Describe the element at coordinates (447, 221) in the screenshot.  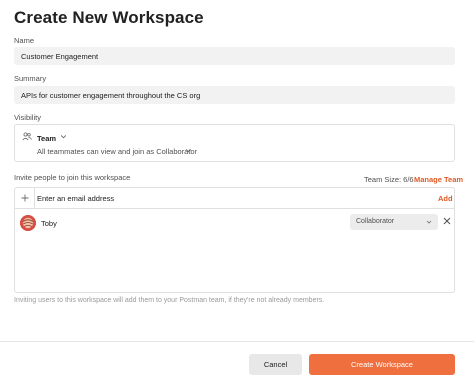
I see `close-icon` at that location.